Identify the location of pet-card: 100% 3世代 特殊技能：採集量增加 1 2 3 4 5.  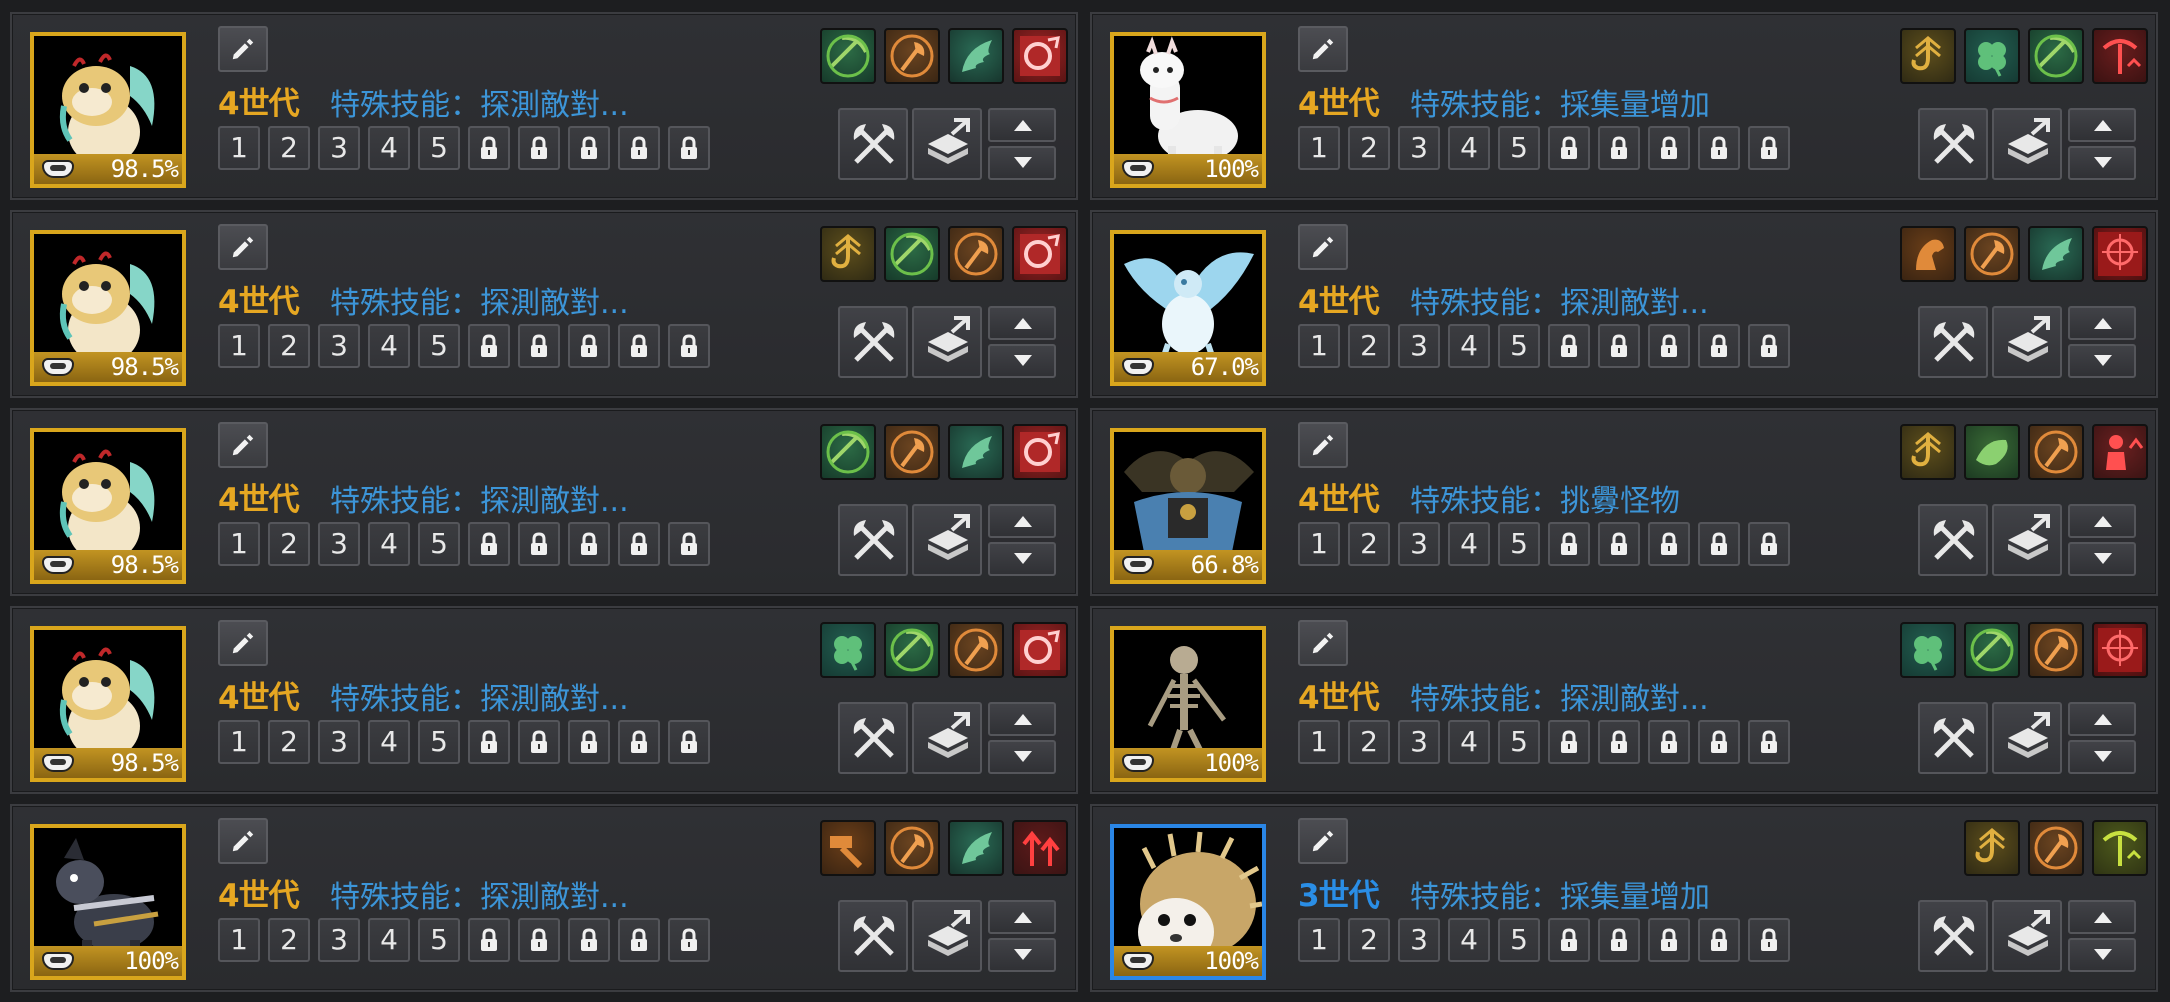
(1624, 898).